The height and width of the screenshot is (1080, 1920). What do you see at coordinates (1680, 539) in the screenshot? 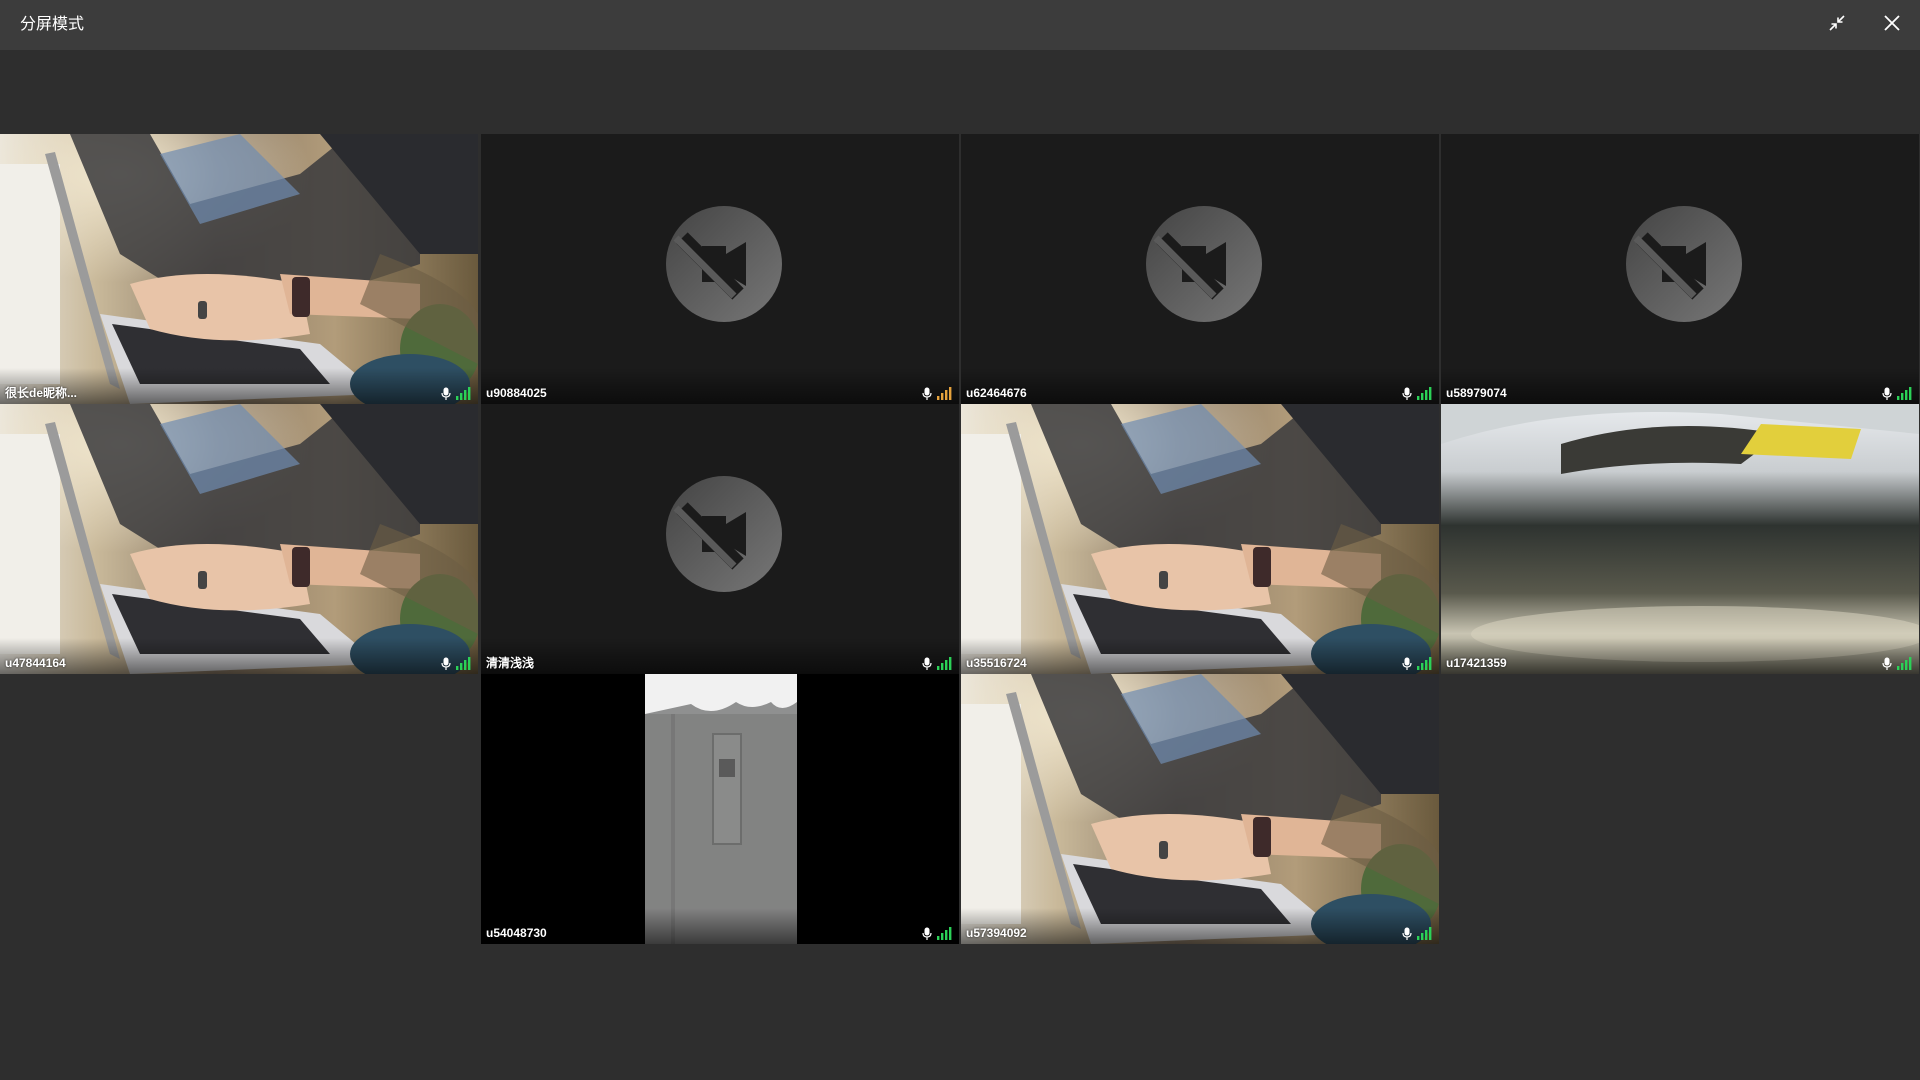
I see `video-tile: u17421359` at bounding box center [1680, 539].